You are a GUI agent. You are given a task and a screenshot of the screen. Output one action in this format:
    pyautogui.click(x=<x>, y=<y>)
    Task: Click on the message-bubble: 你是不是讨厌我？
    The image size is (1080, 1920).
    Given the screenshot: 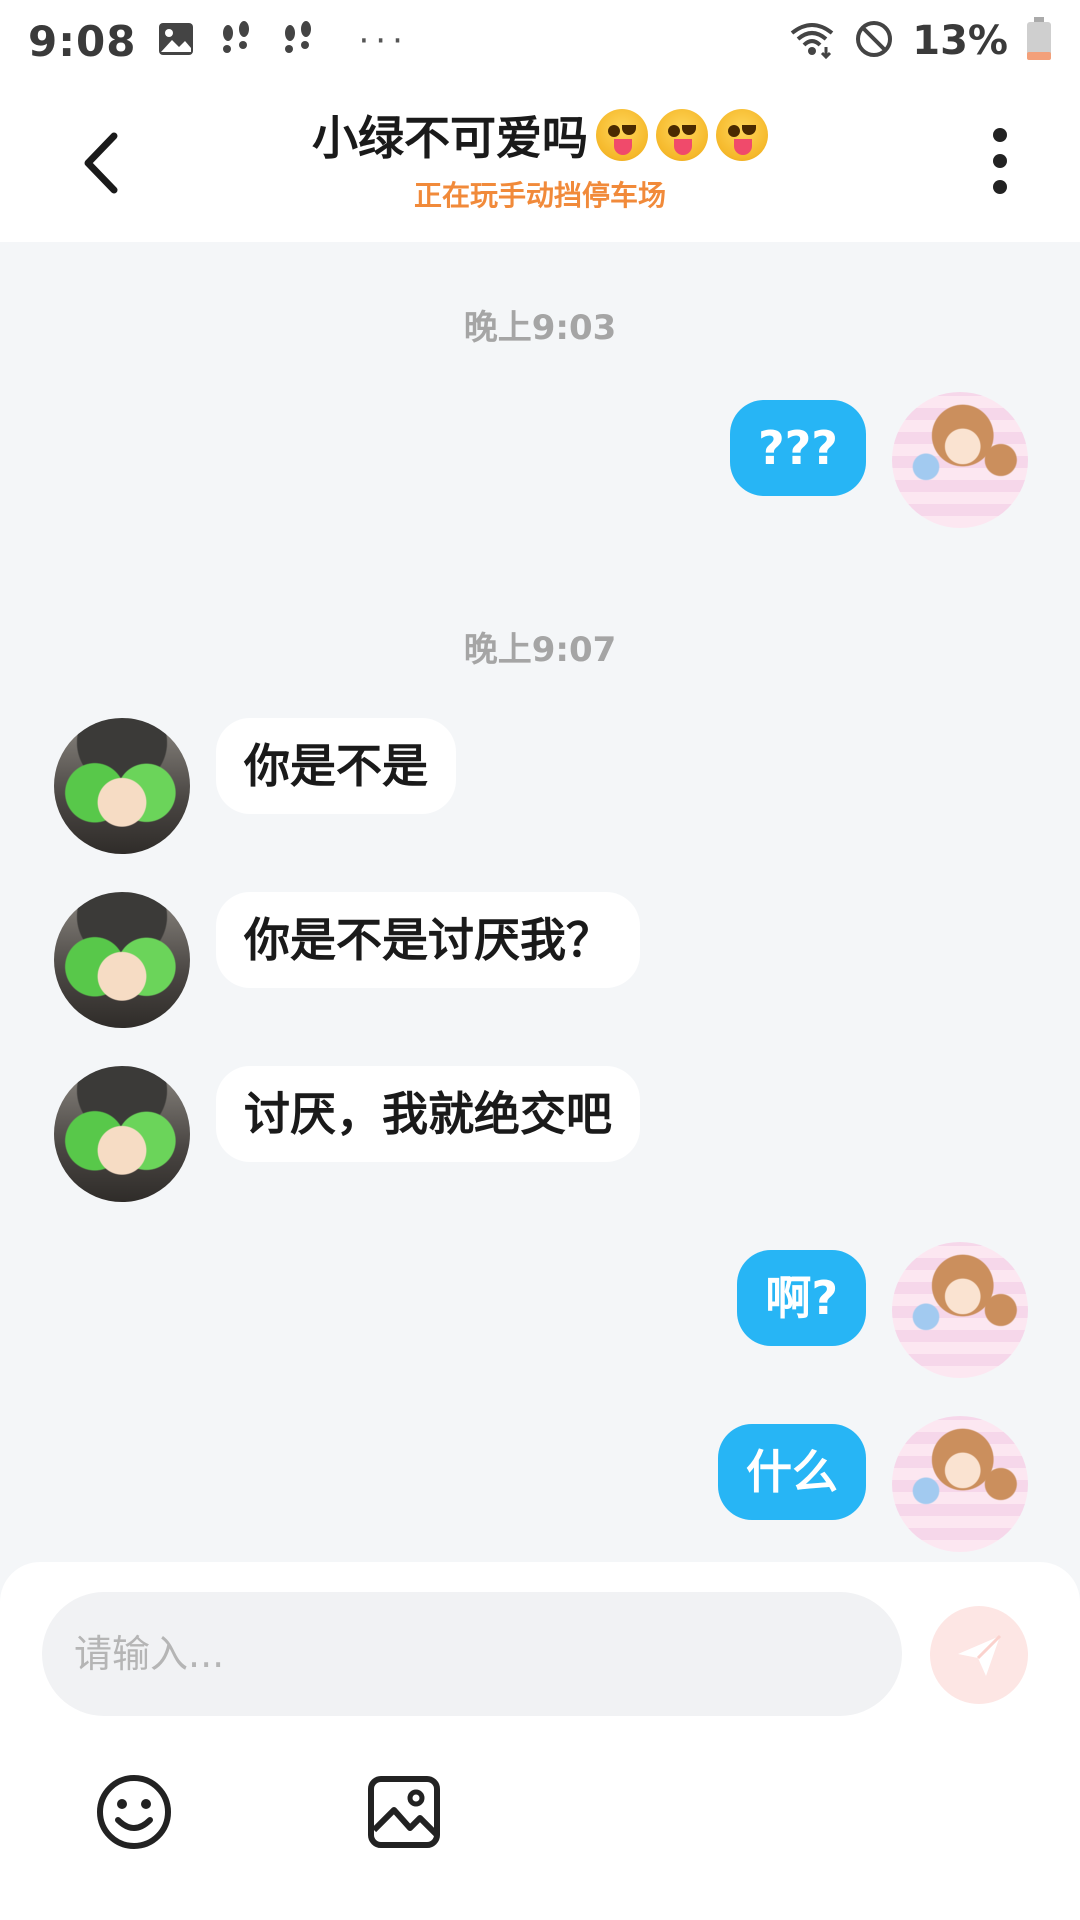 What is the action you would take?
    pyautogui.click(x=428, y=940)
    